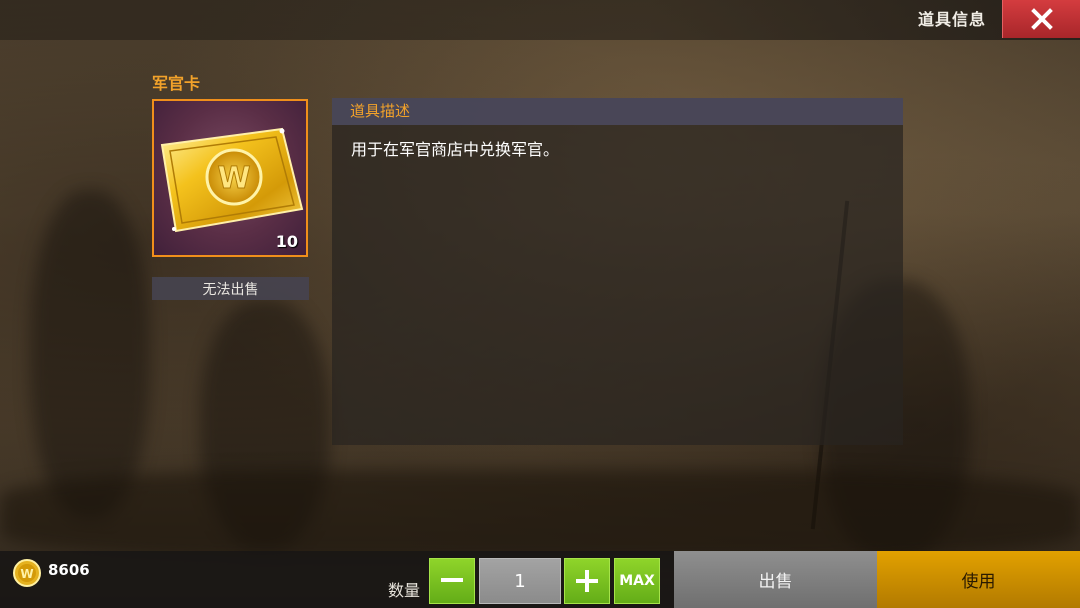  What do you see at coordinates (775, 579) in the screenshot?
I see `sell-button: 出售` at bounding box center [775, 579].